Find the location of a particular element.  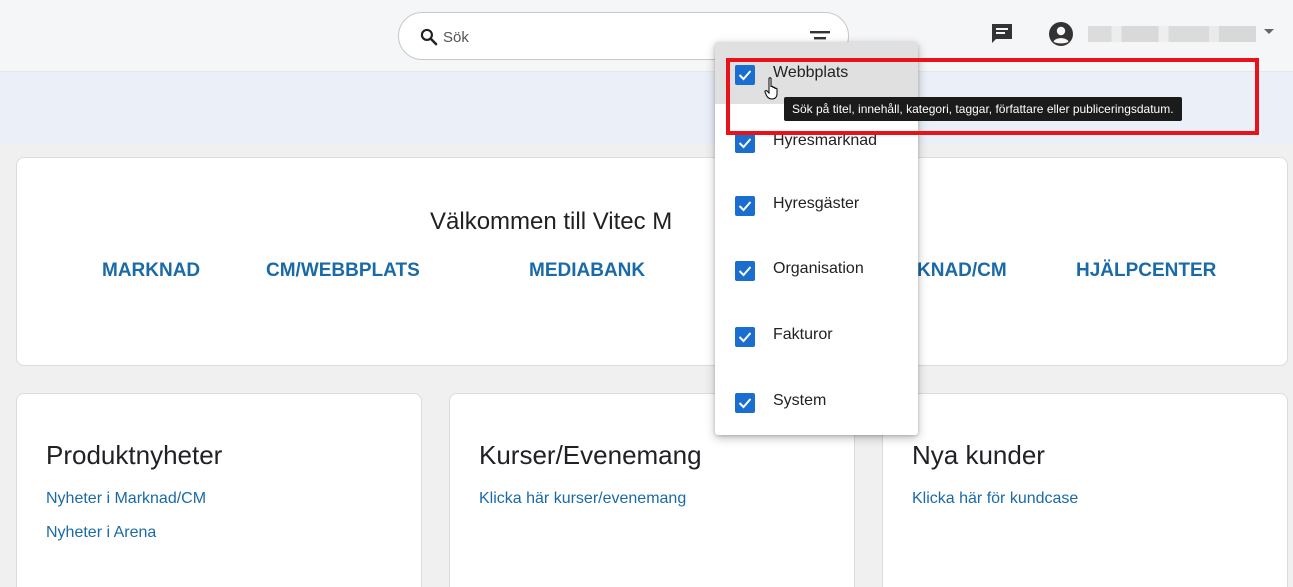

card-link: Klicka här för kundcase is located at coordinates (995, 499).